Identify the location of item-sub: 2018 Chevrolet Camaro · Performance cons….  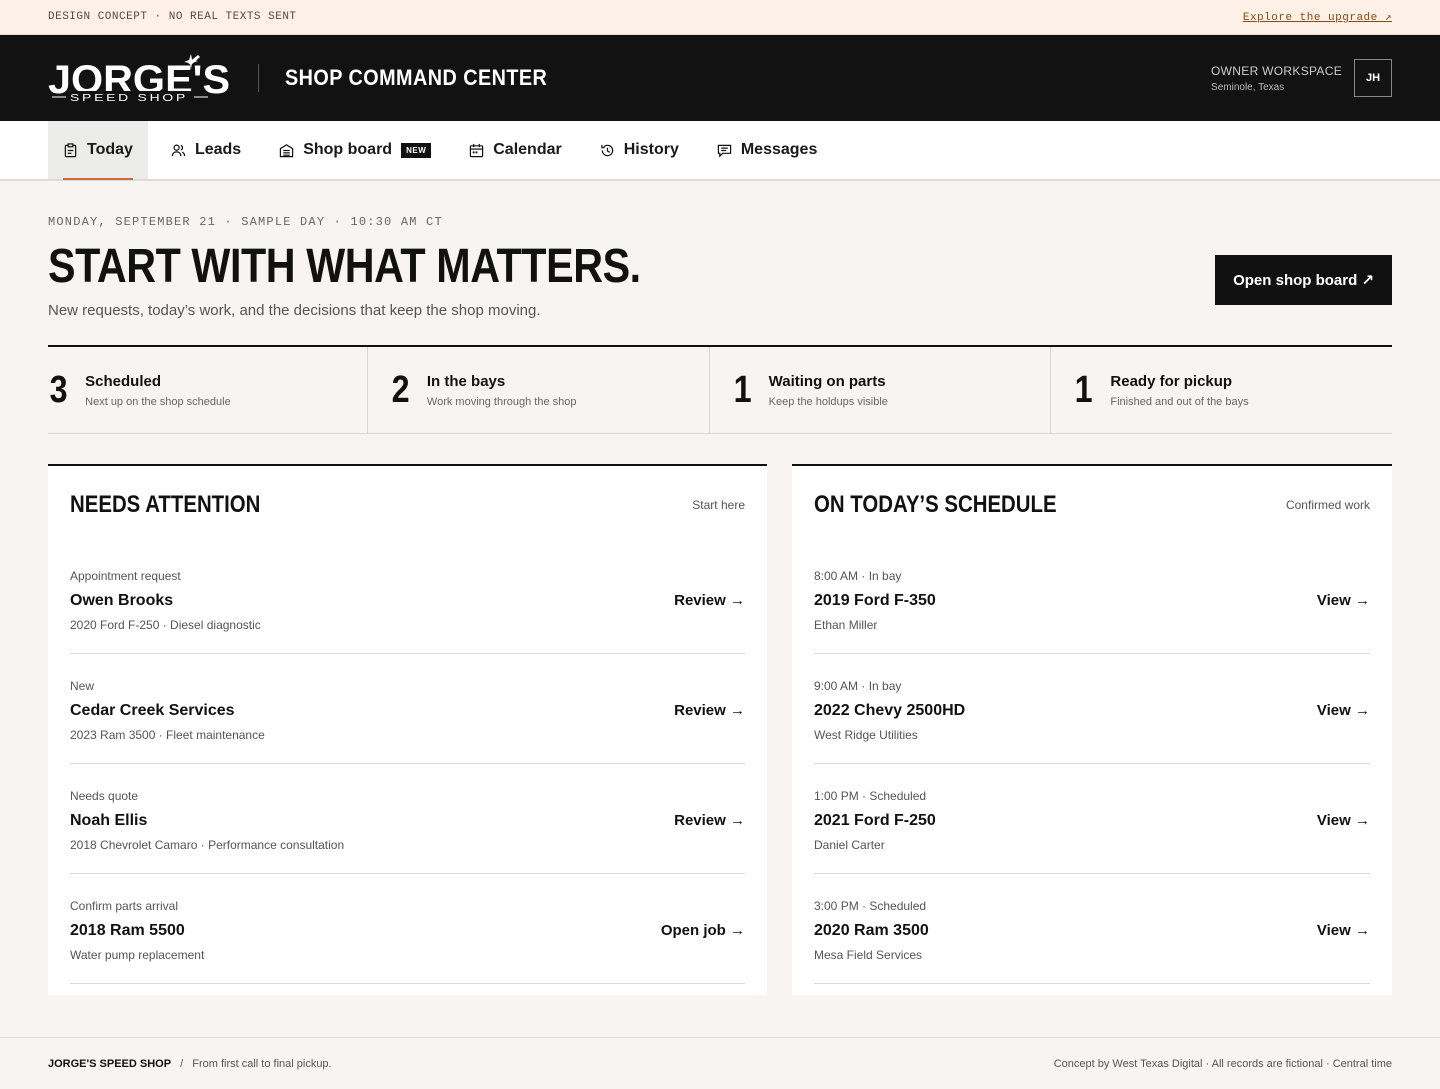
(207, 845).